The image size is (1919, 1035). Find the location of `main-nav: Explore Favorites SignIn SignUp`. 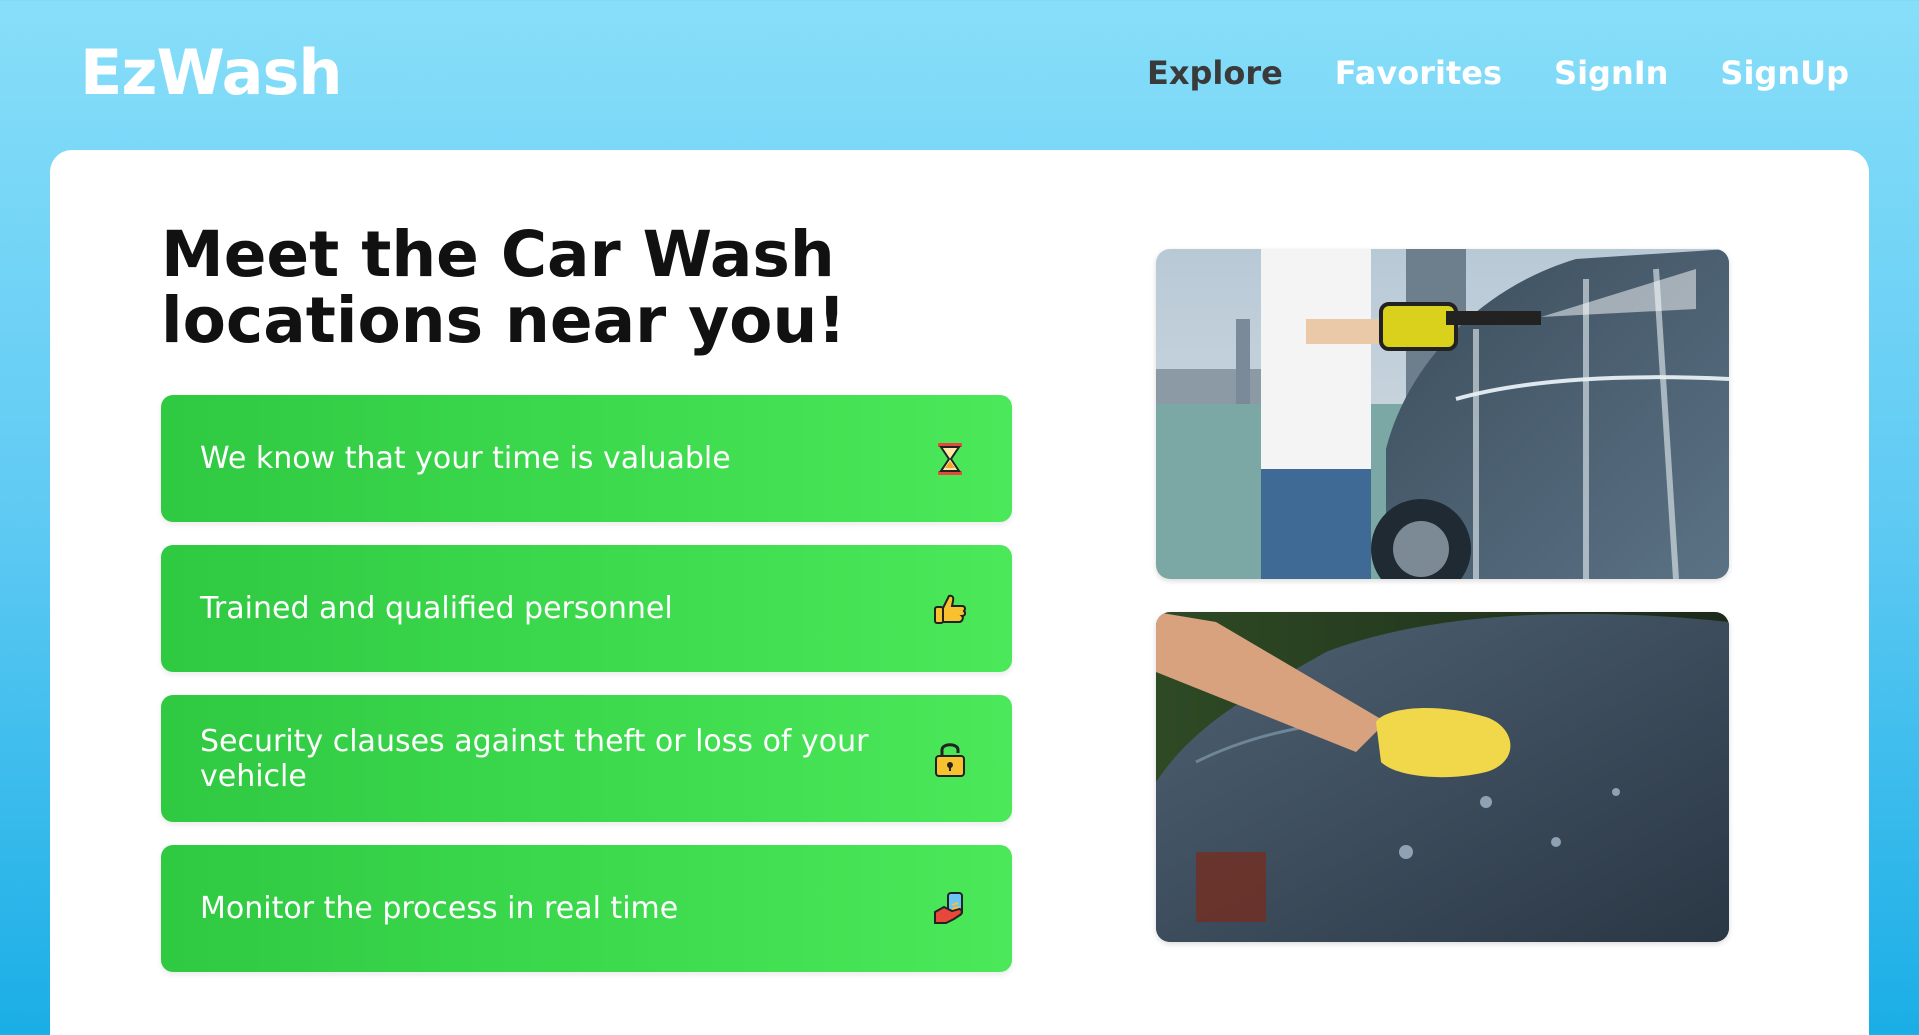

main-nav: Explore Favorites SignIn SignUp is located at coordinates (1498, 73).